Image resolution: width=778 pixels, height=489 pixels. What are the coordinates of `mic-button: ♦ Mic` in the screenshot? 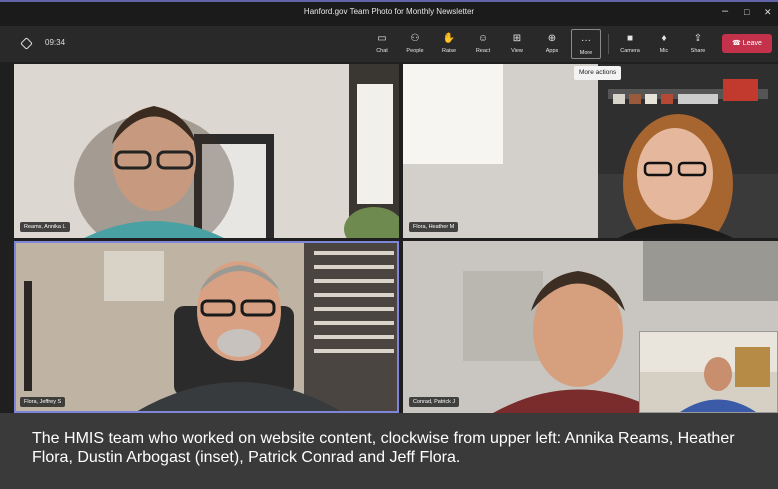 It's located at (664, 44).